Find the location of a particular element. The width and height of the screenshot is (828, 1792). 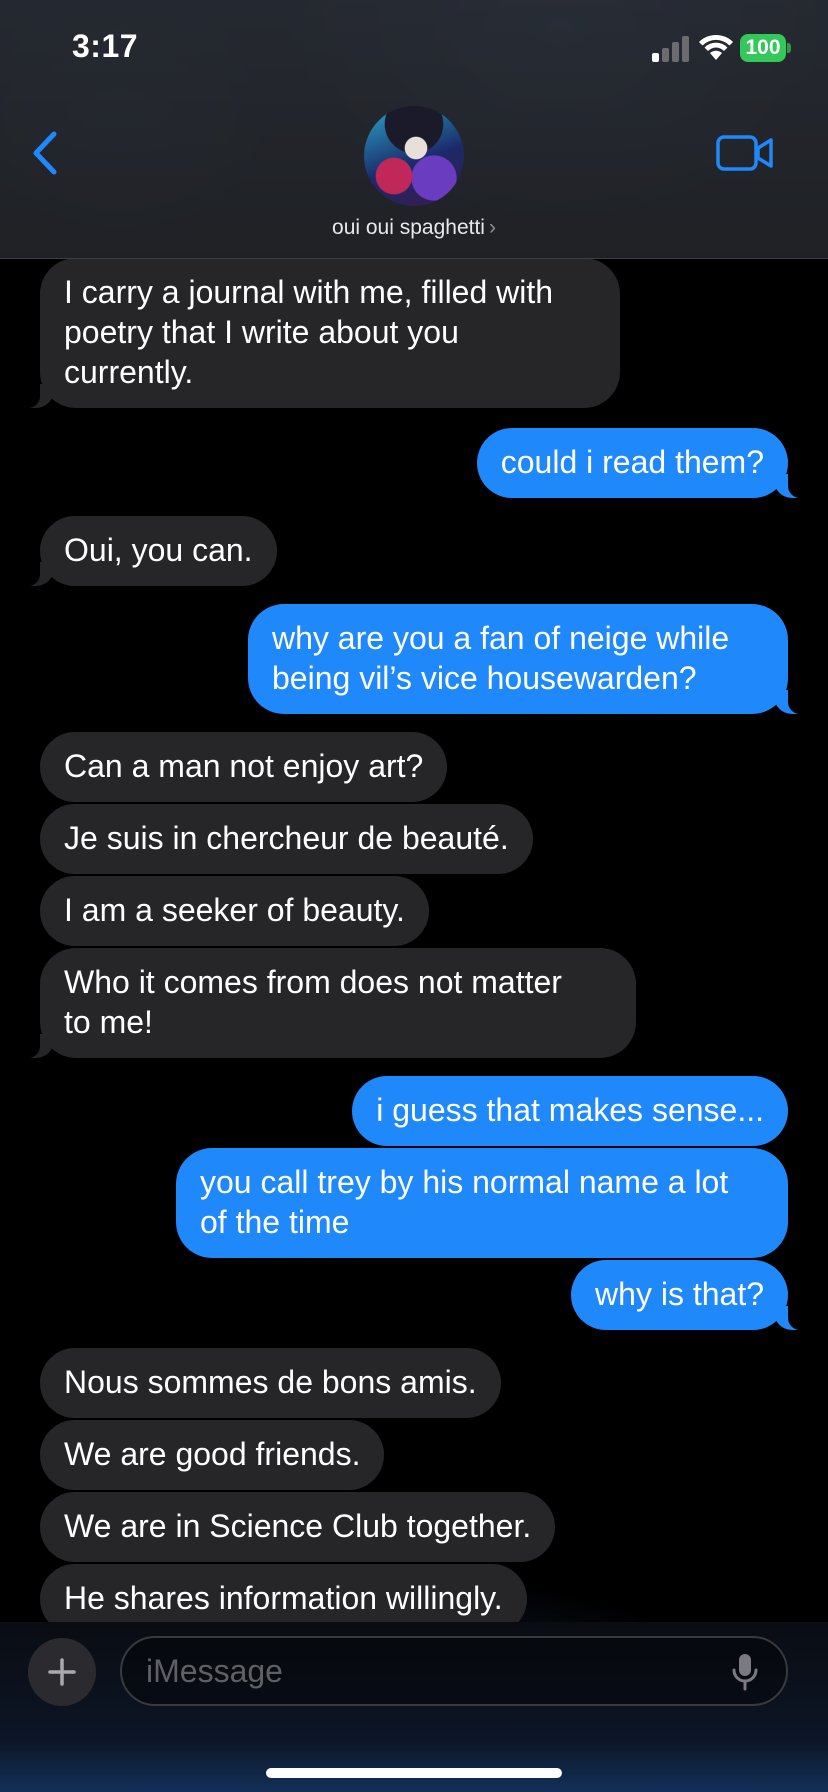

message-bubble-incoming: He shares information willingly. is located at coordinates (283, 1593).